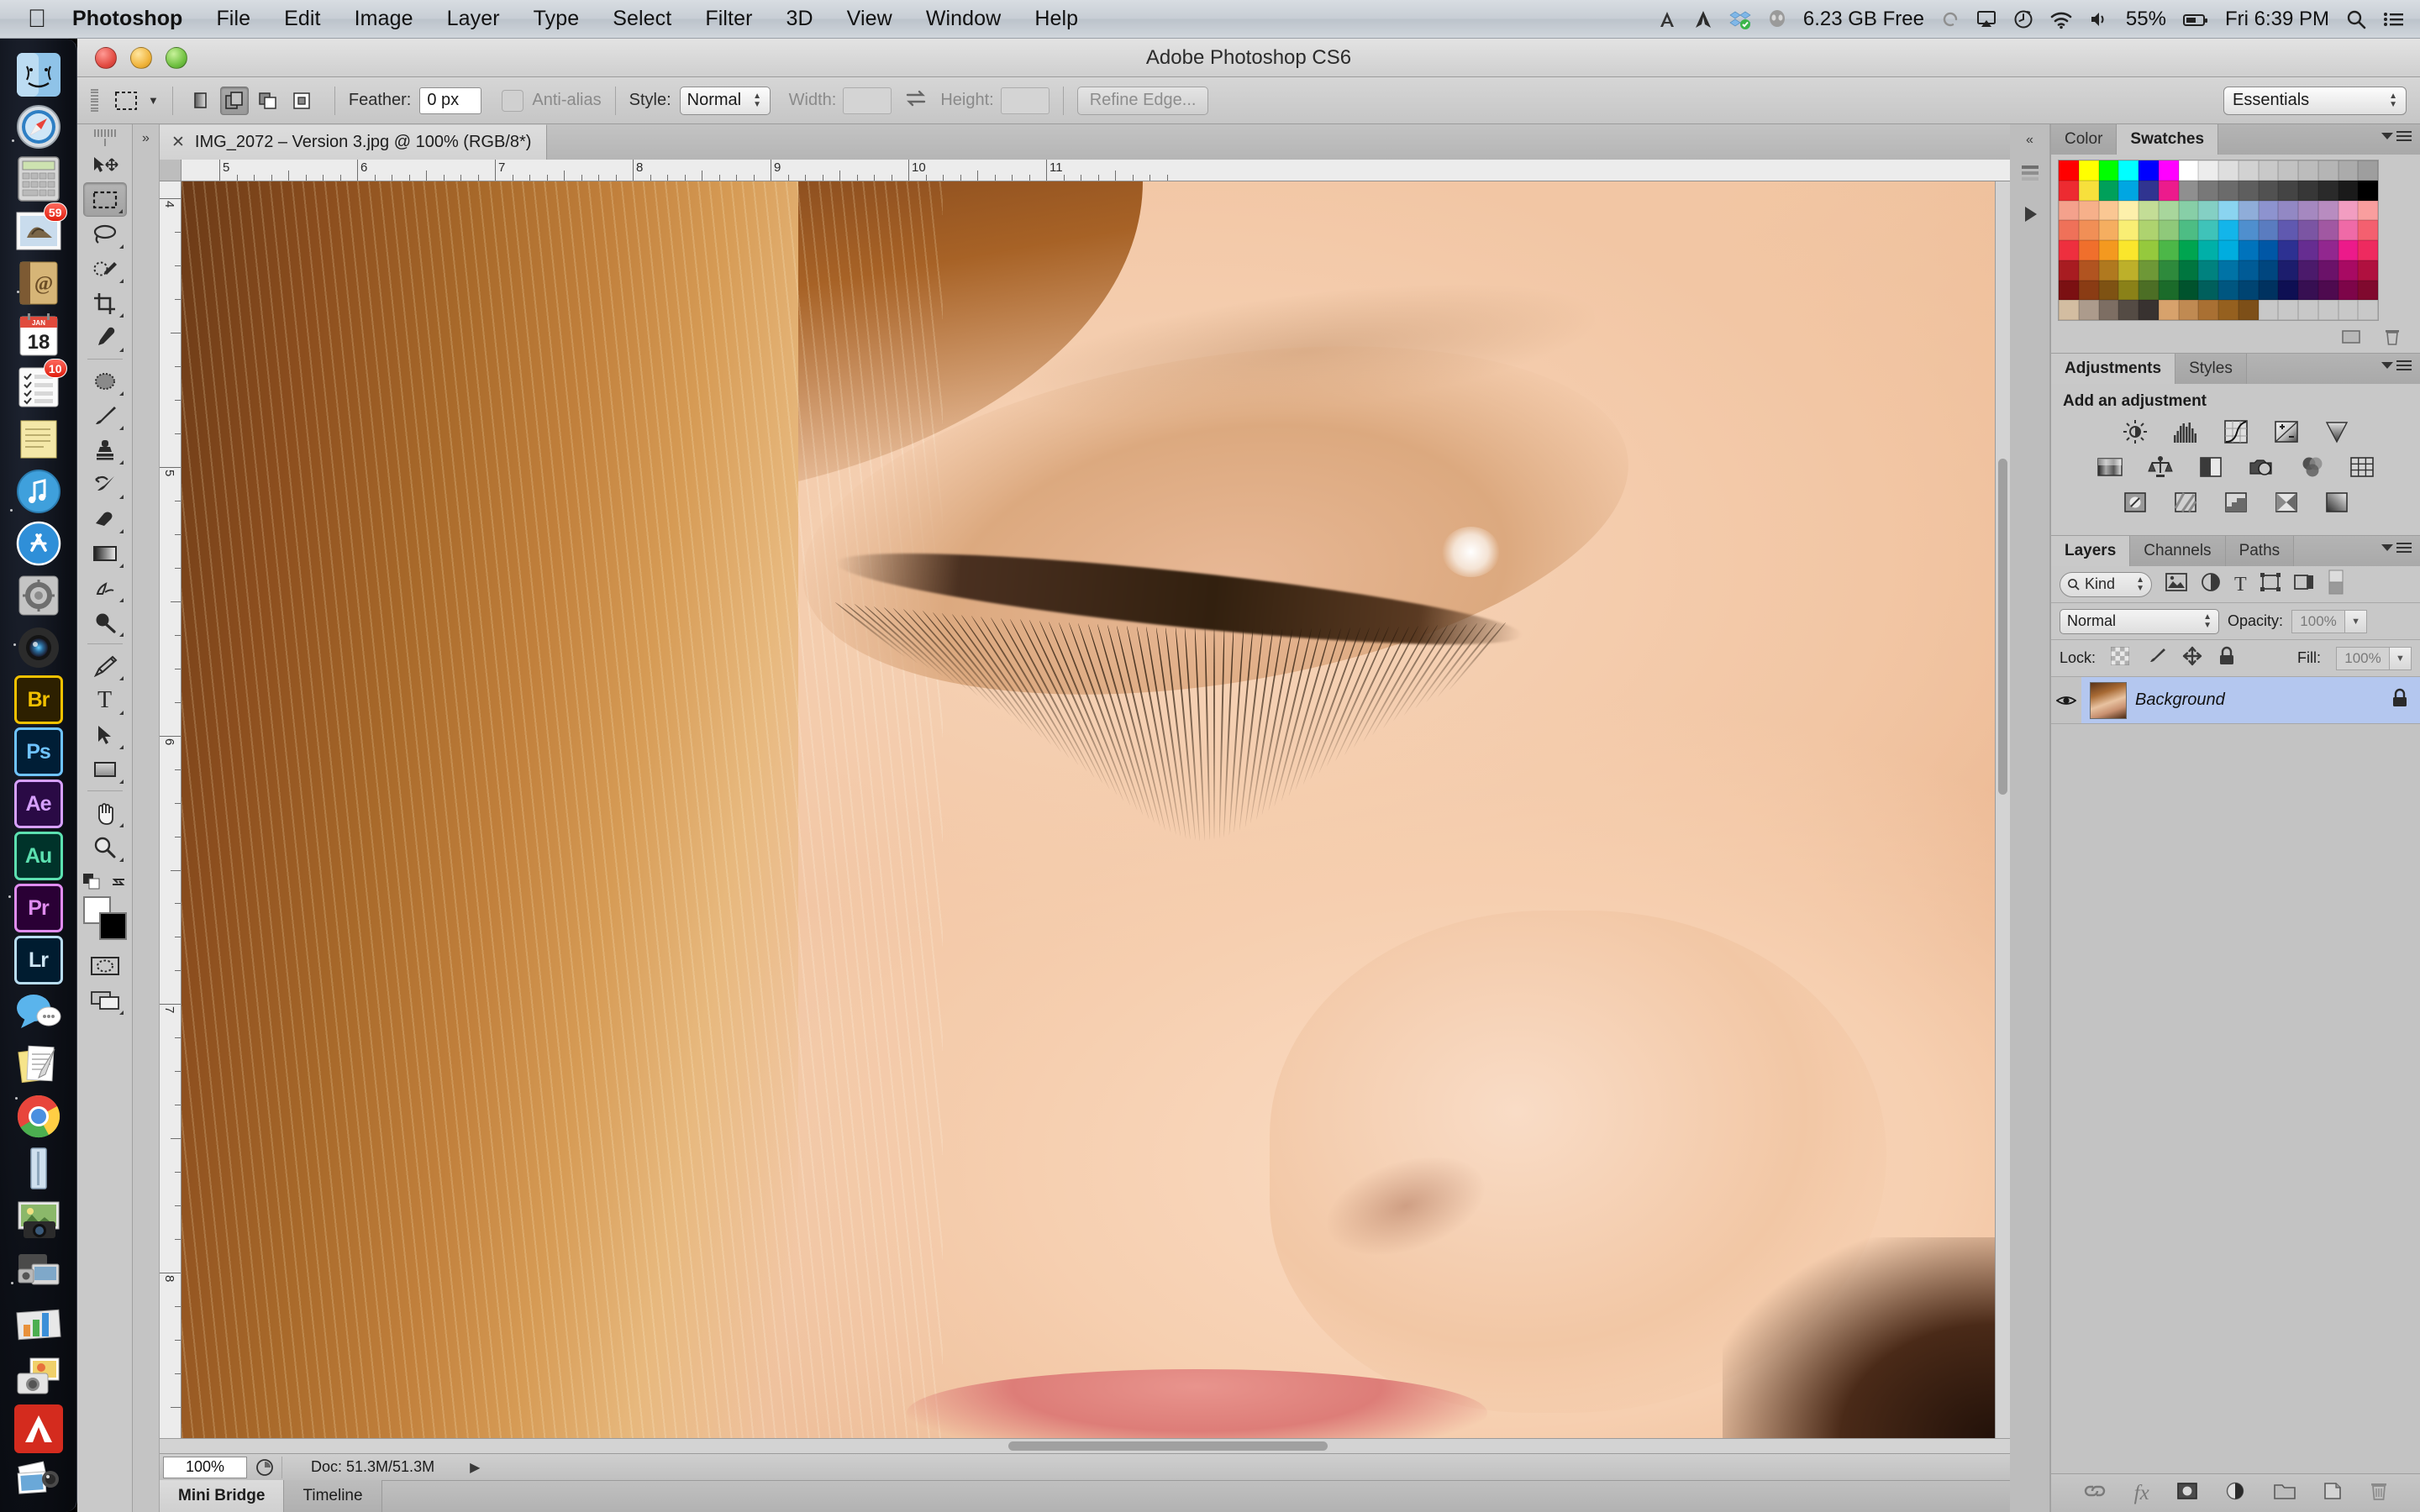  I want to click on color-lookup-icon, so click(2362, 467).